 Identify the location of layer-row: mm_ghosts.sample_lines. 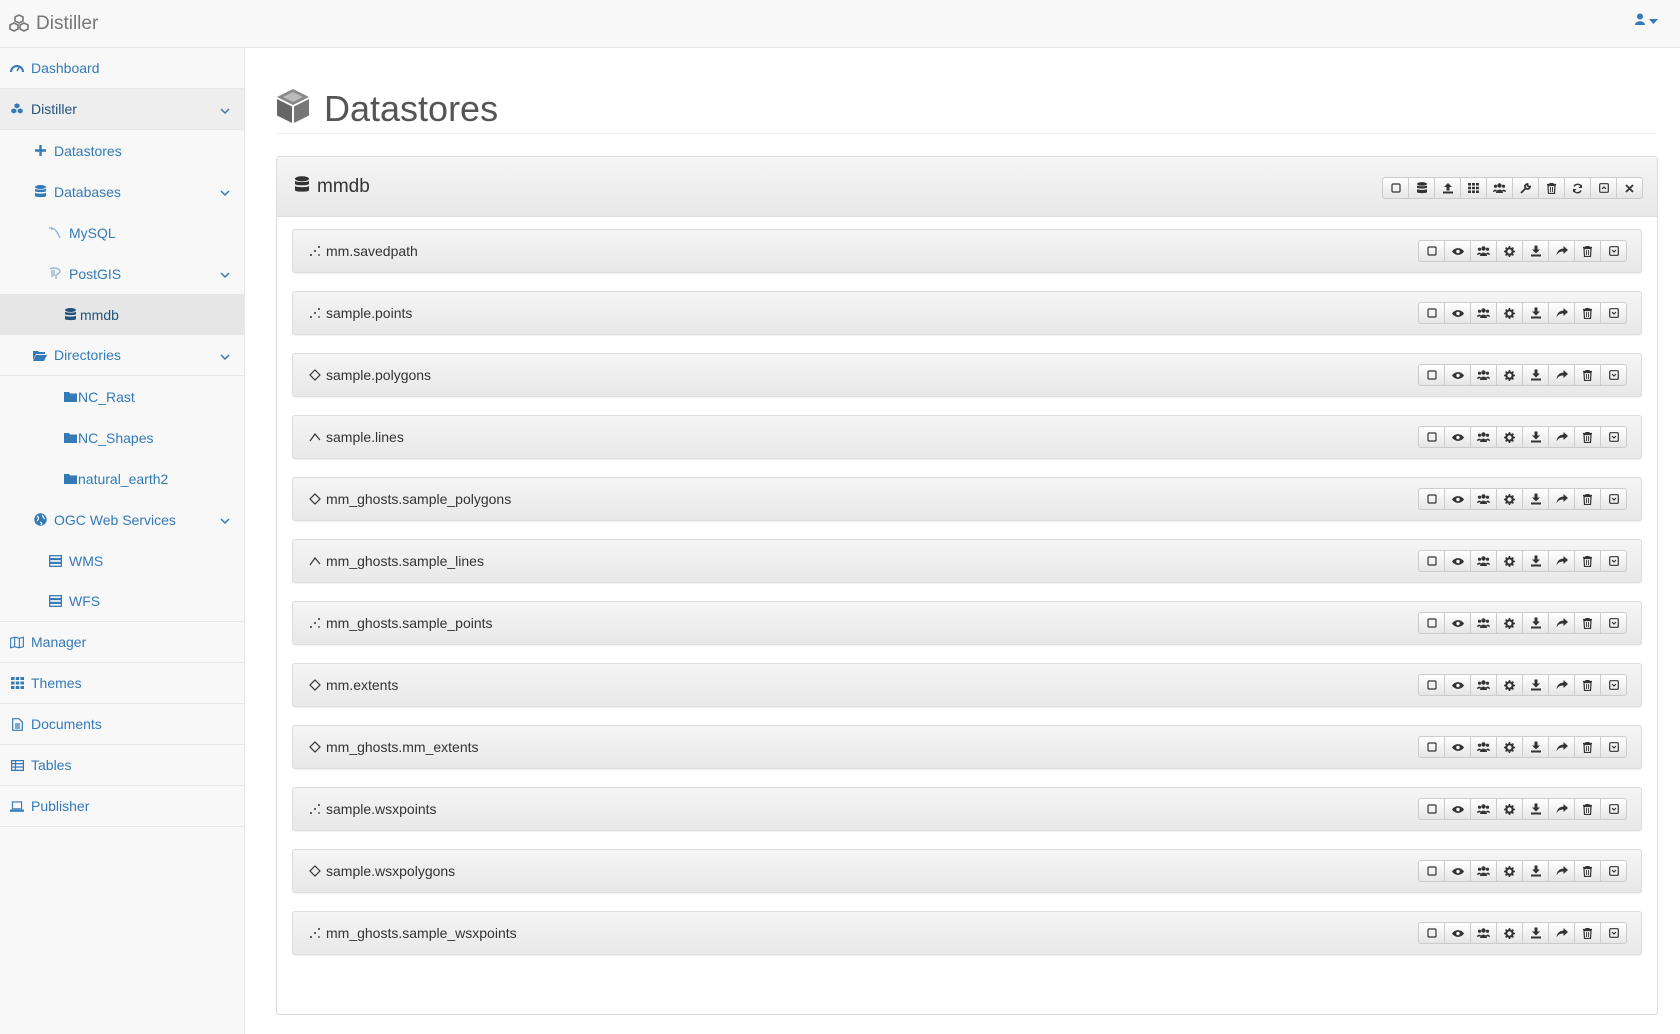
(967, 561).